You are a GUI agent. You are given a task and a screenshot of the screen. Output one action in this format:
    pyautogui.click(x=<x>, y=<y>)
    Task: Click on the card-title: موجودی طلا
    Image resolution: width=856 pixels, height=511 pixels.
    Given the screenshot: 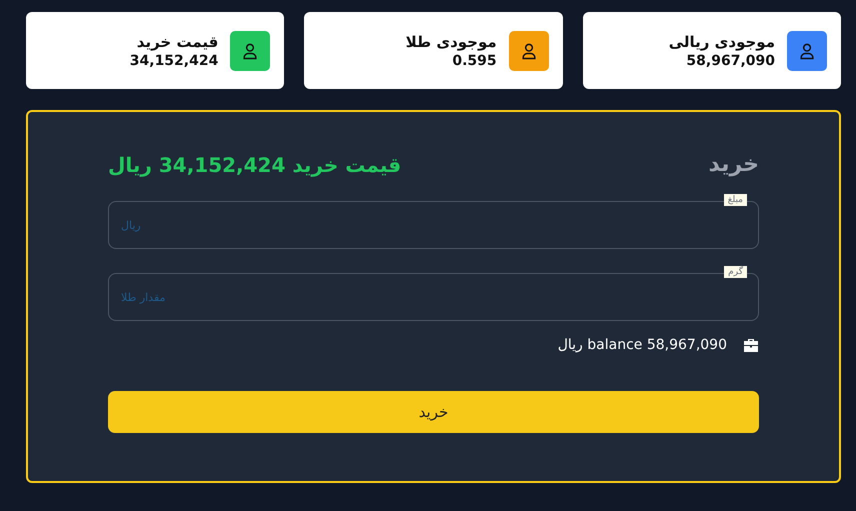 What is the action you would take?
    pyautogui.click(x=451, y=41)
    